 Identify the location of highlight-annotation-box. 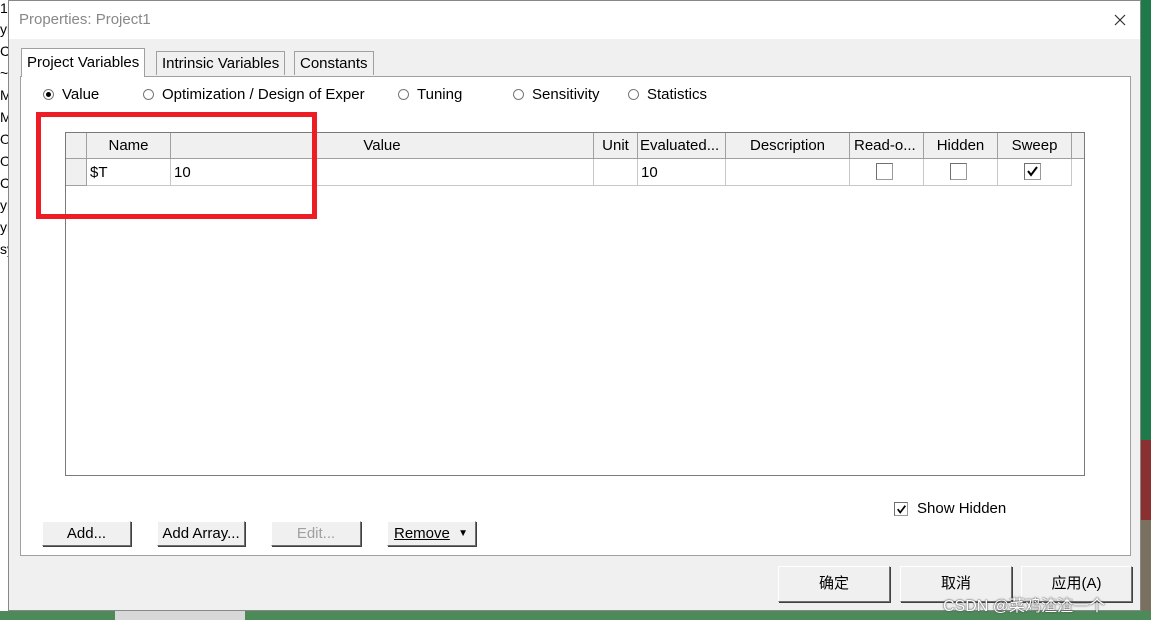
(176, 165).